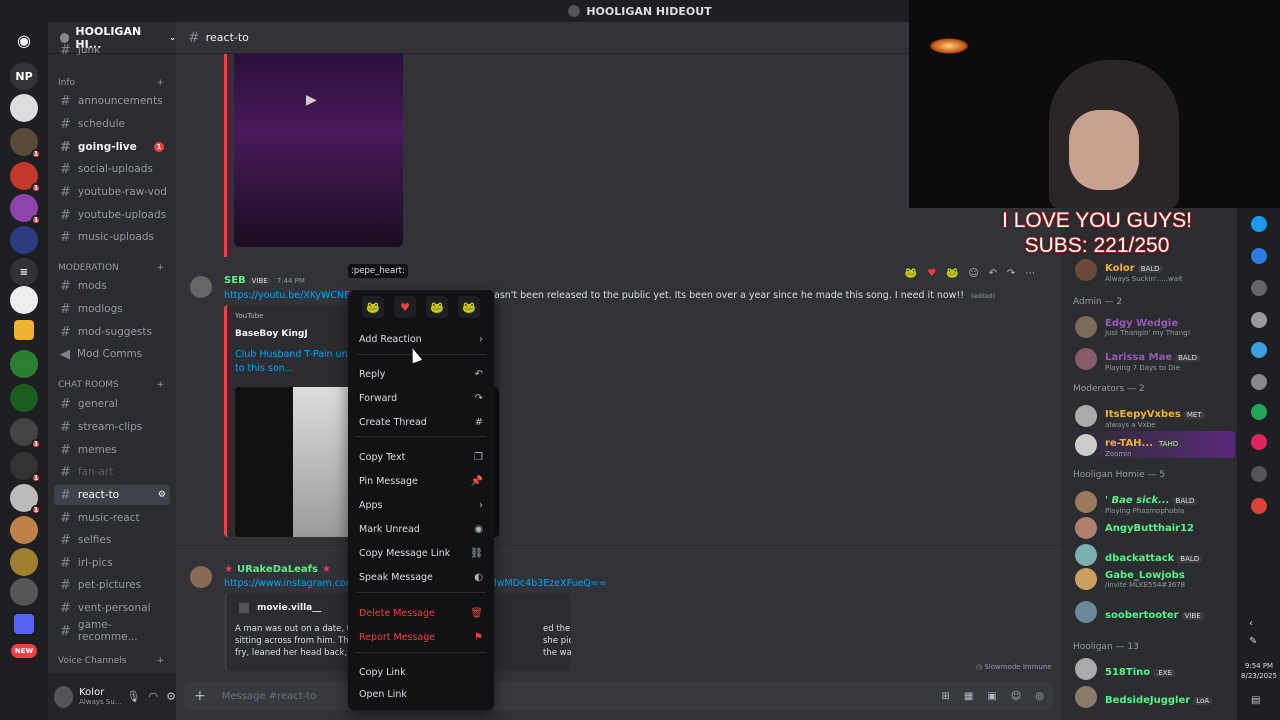  Describe the element at coordinates (1155, 501) in the screenshot. I see `member-item: ' Bae sick... BALD Playing Phasmophobia` at that location.